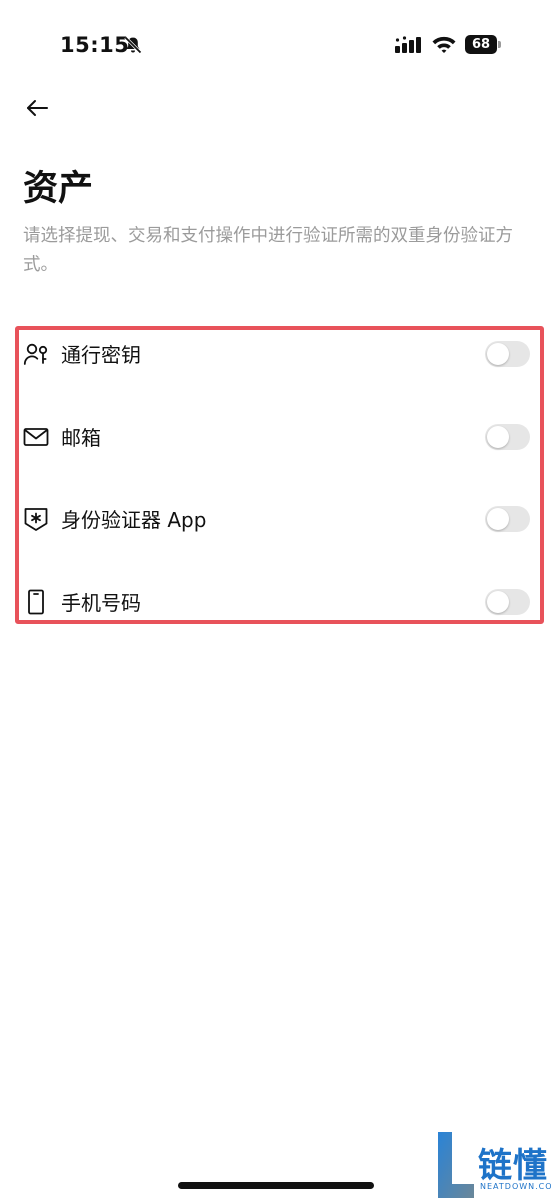  I want to click on option-authenticator: 身份验证器 App, so click(275, 520).